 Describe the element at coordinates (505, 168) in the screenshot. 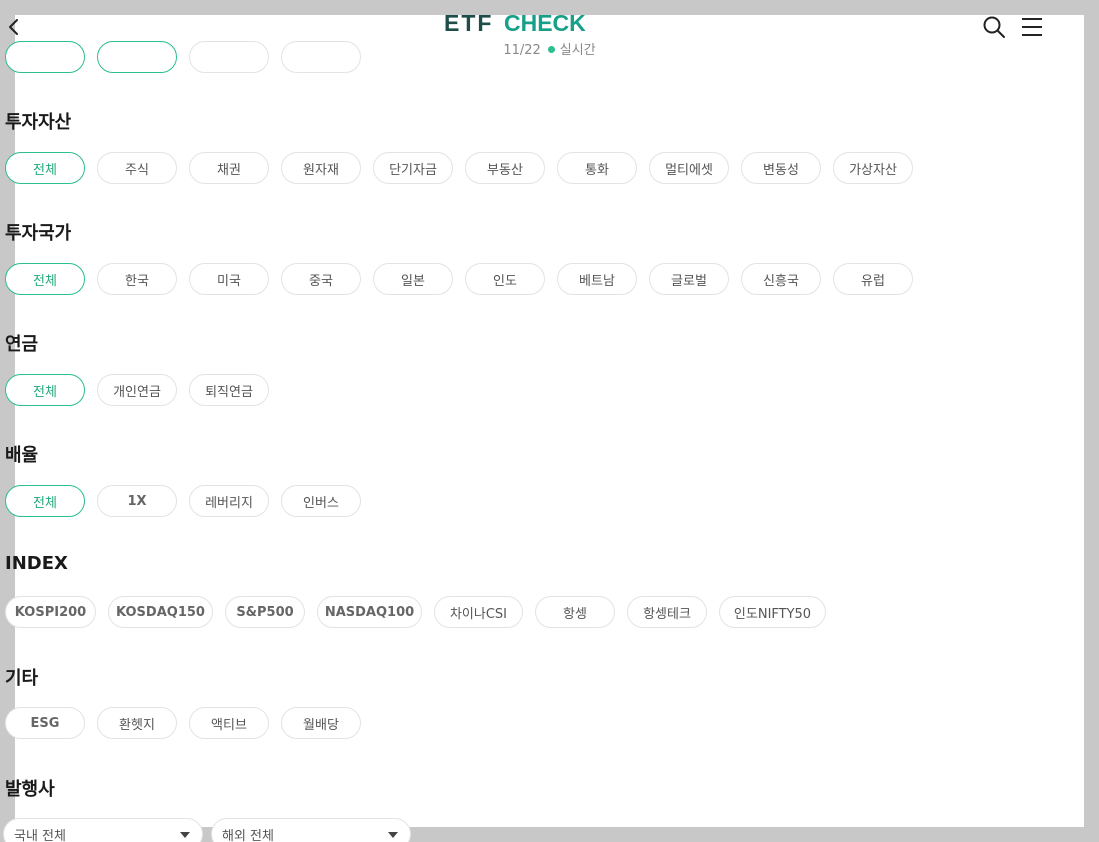

I see `chip-asset: 부동산` at that location.